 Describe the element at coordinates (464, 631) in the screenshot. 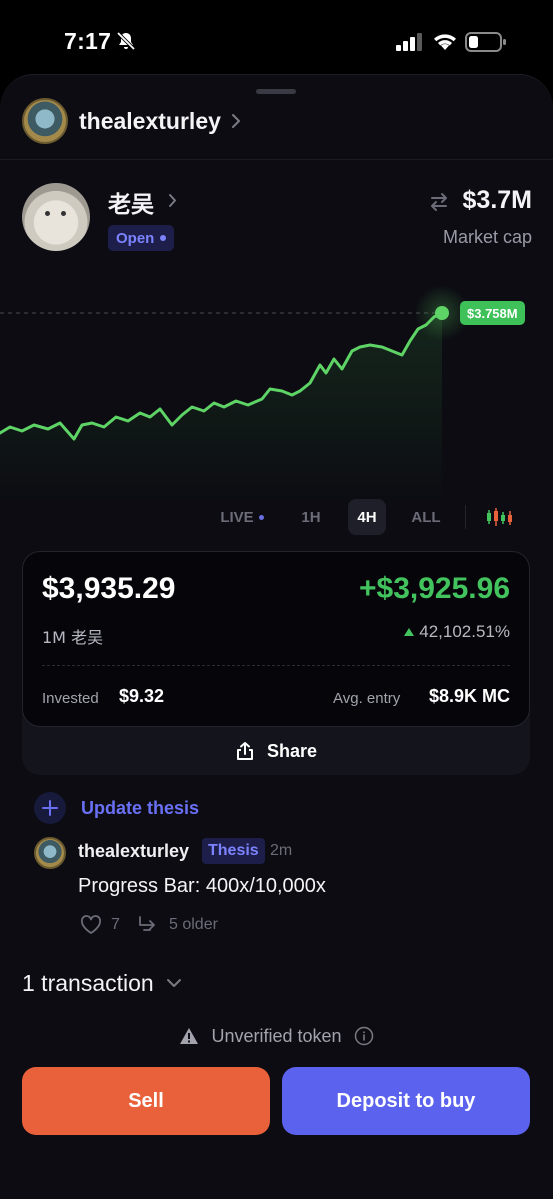

I see `pnl-percent-value: 42,102.51%` at that location.